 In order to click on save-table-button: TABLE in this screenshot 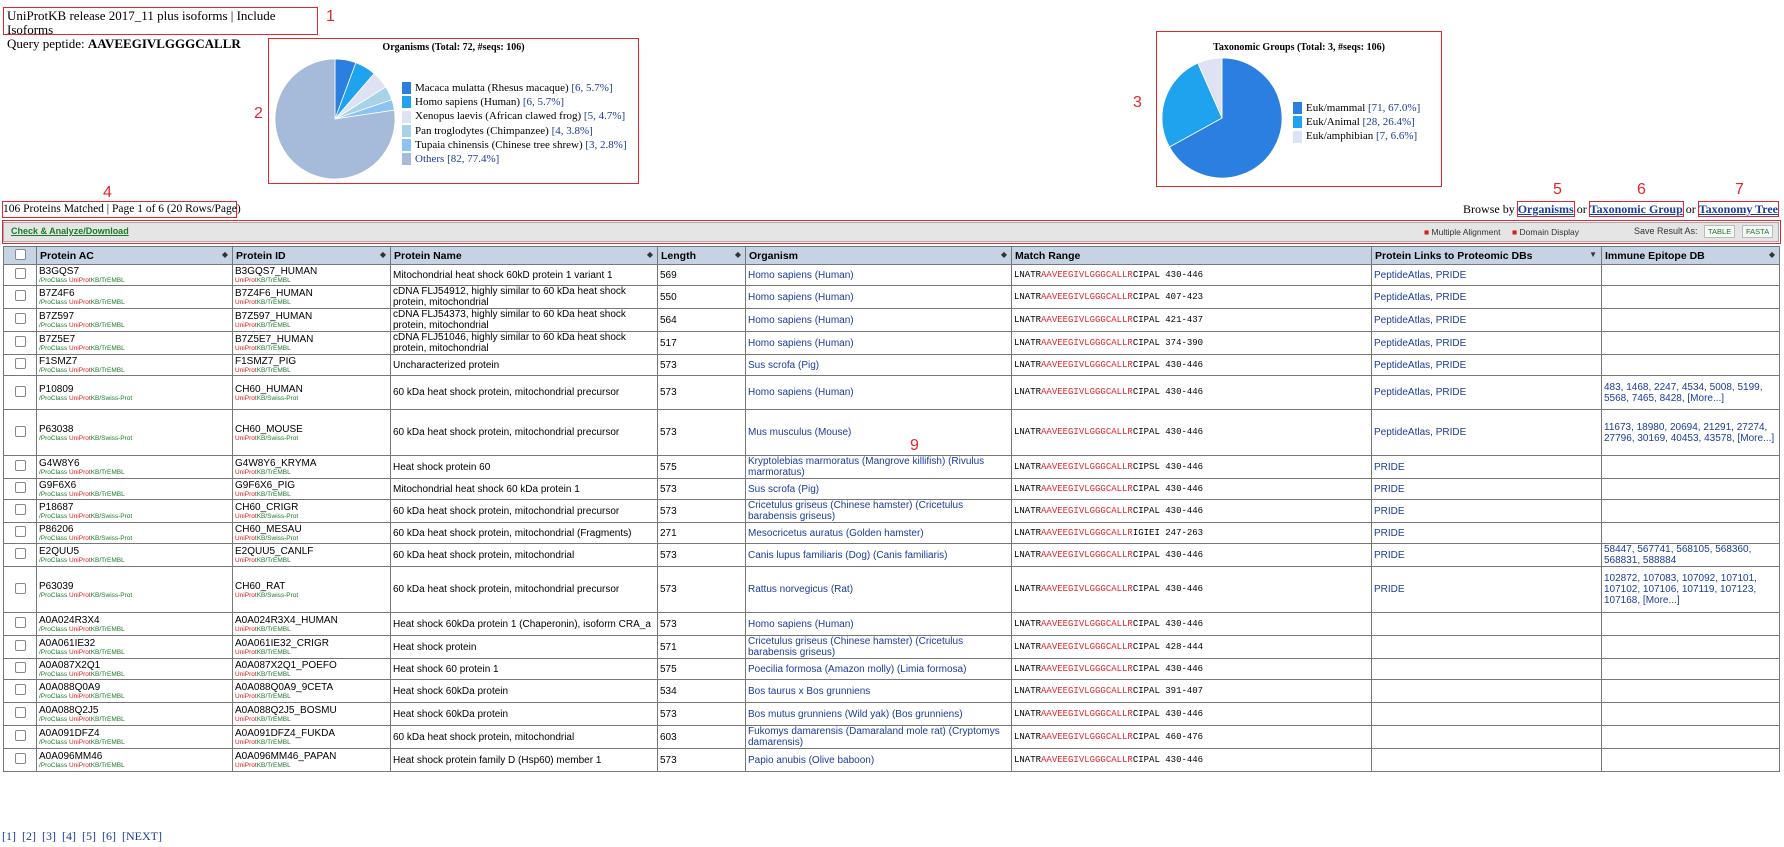, I will do `click(1720, 231)`.